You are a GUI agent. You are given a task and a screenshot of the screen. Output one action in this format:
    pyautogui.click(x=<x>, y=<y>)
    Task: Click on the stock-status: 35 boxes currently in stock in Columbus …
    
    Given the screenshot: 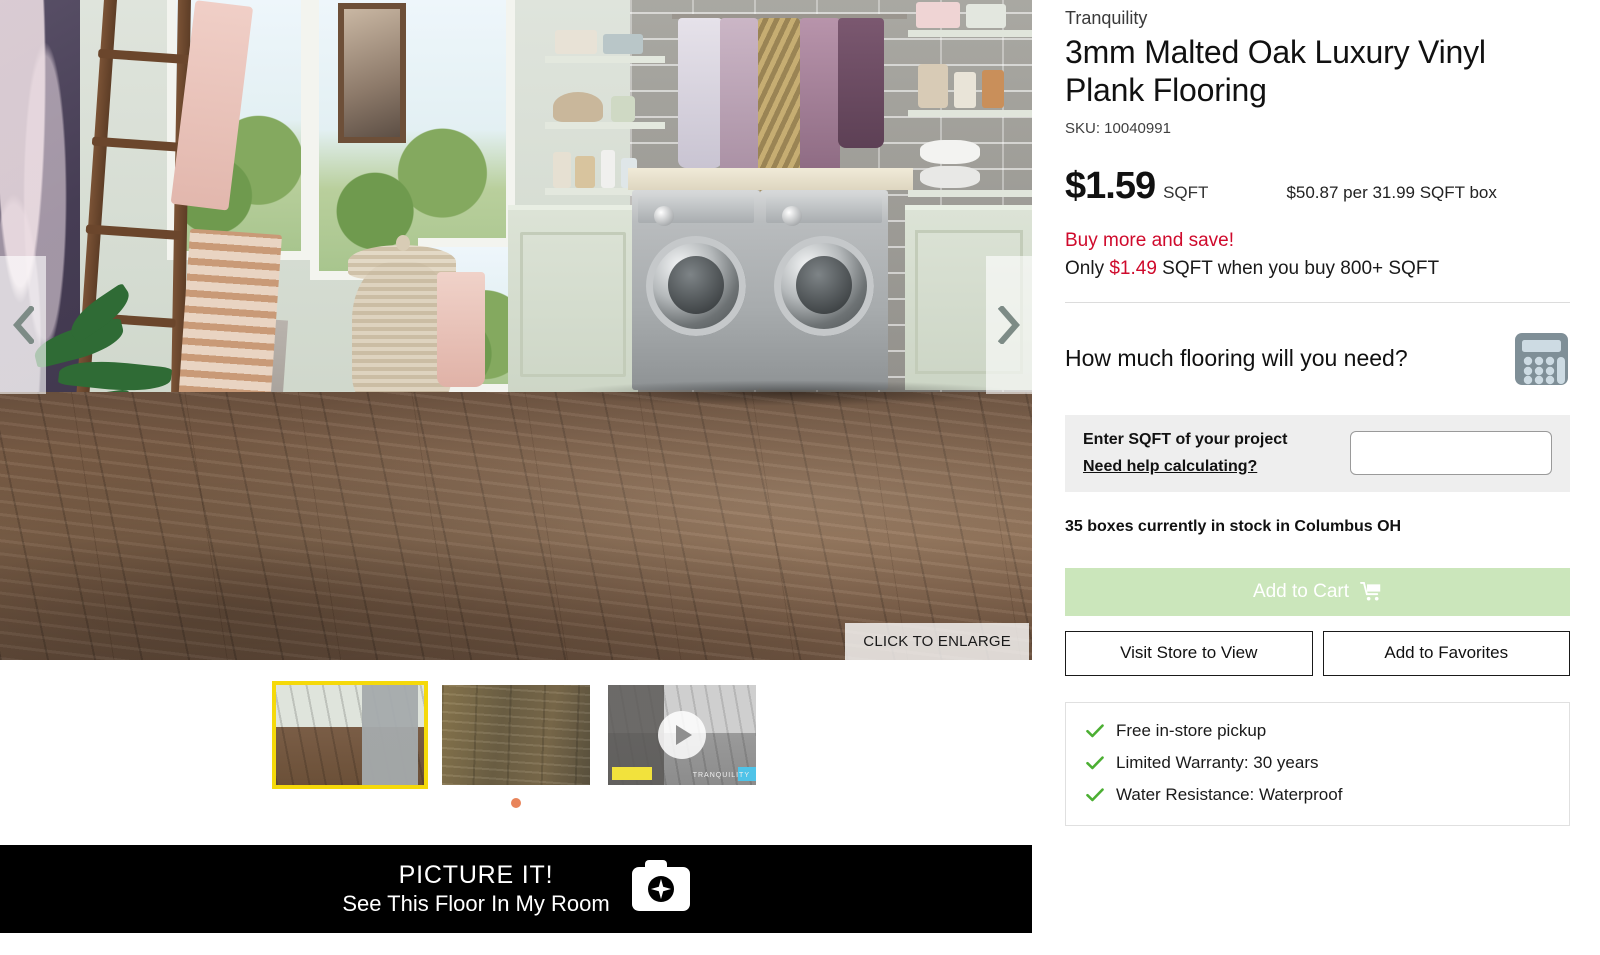 What is the action you would take?
    pyautogui.click(x=1233, y=526)
    